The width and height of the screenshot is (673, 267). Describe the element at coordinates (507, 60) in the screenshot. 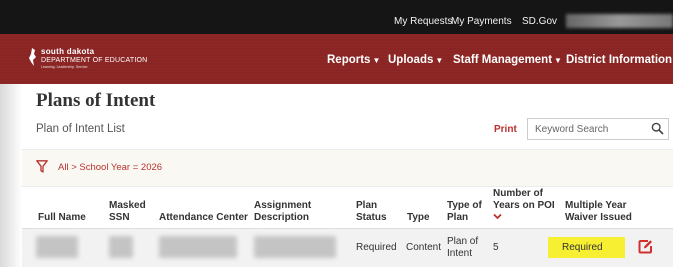

I see `nav-staff-management: Staff Management ▼` at that location.